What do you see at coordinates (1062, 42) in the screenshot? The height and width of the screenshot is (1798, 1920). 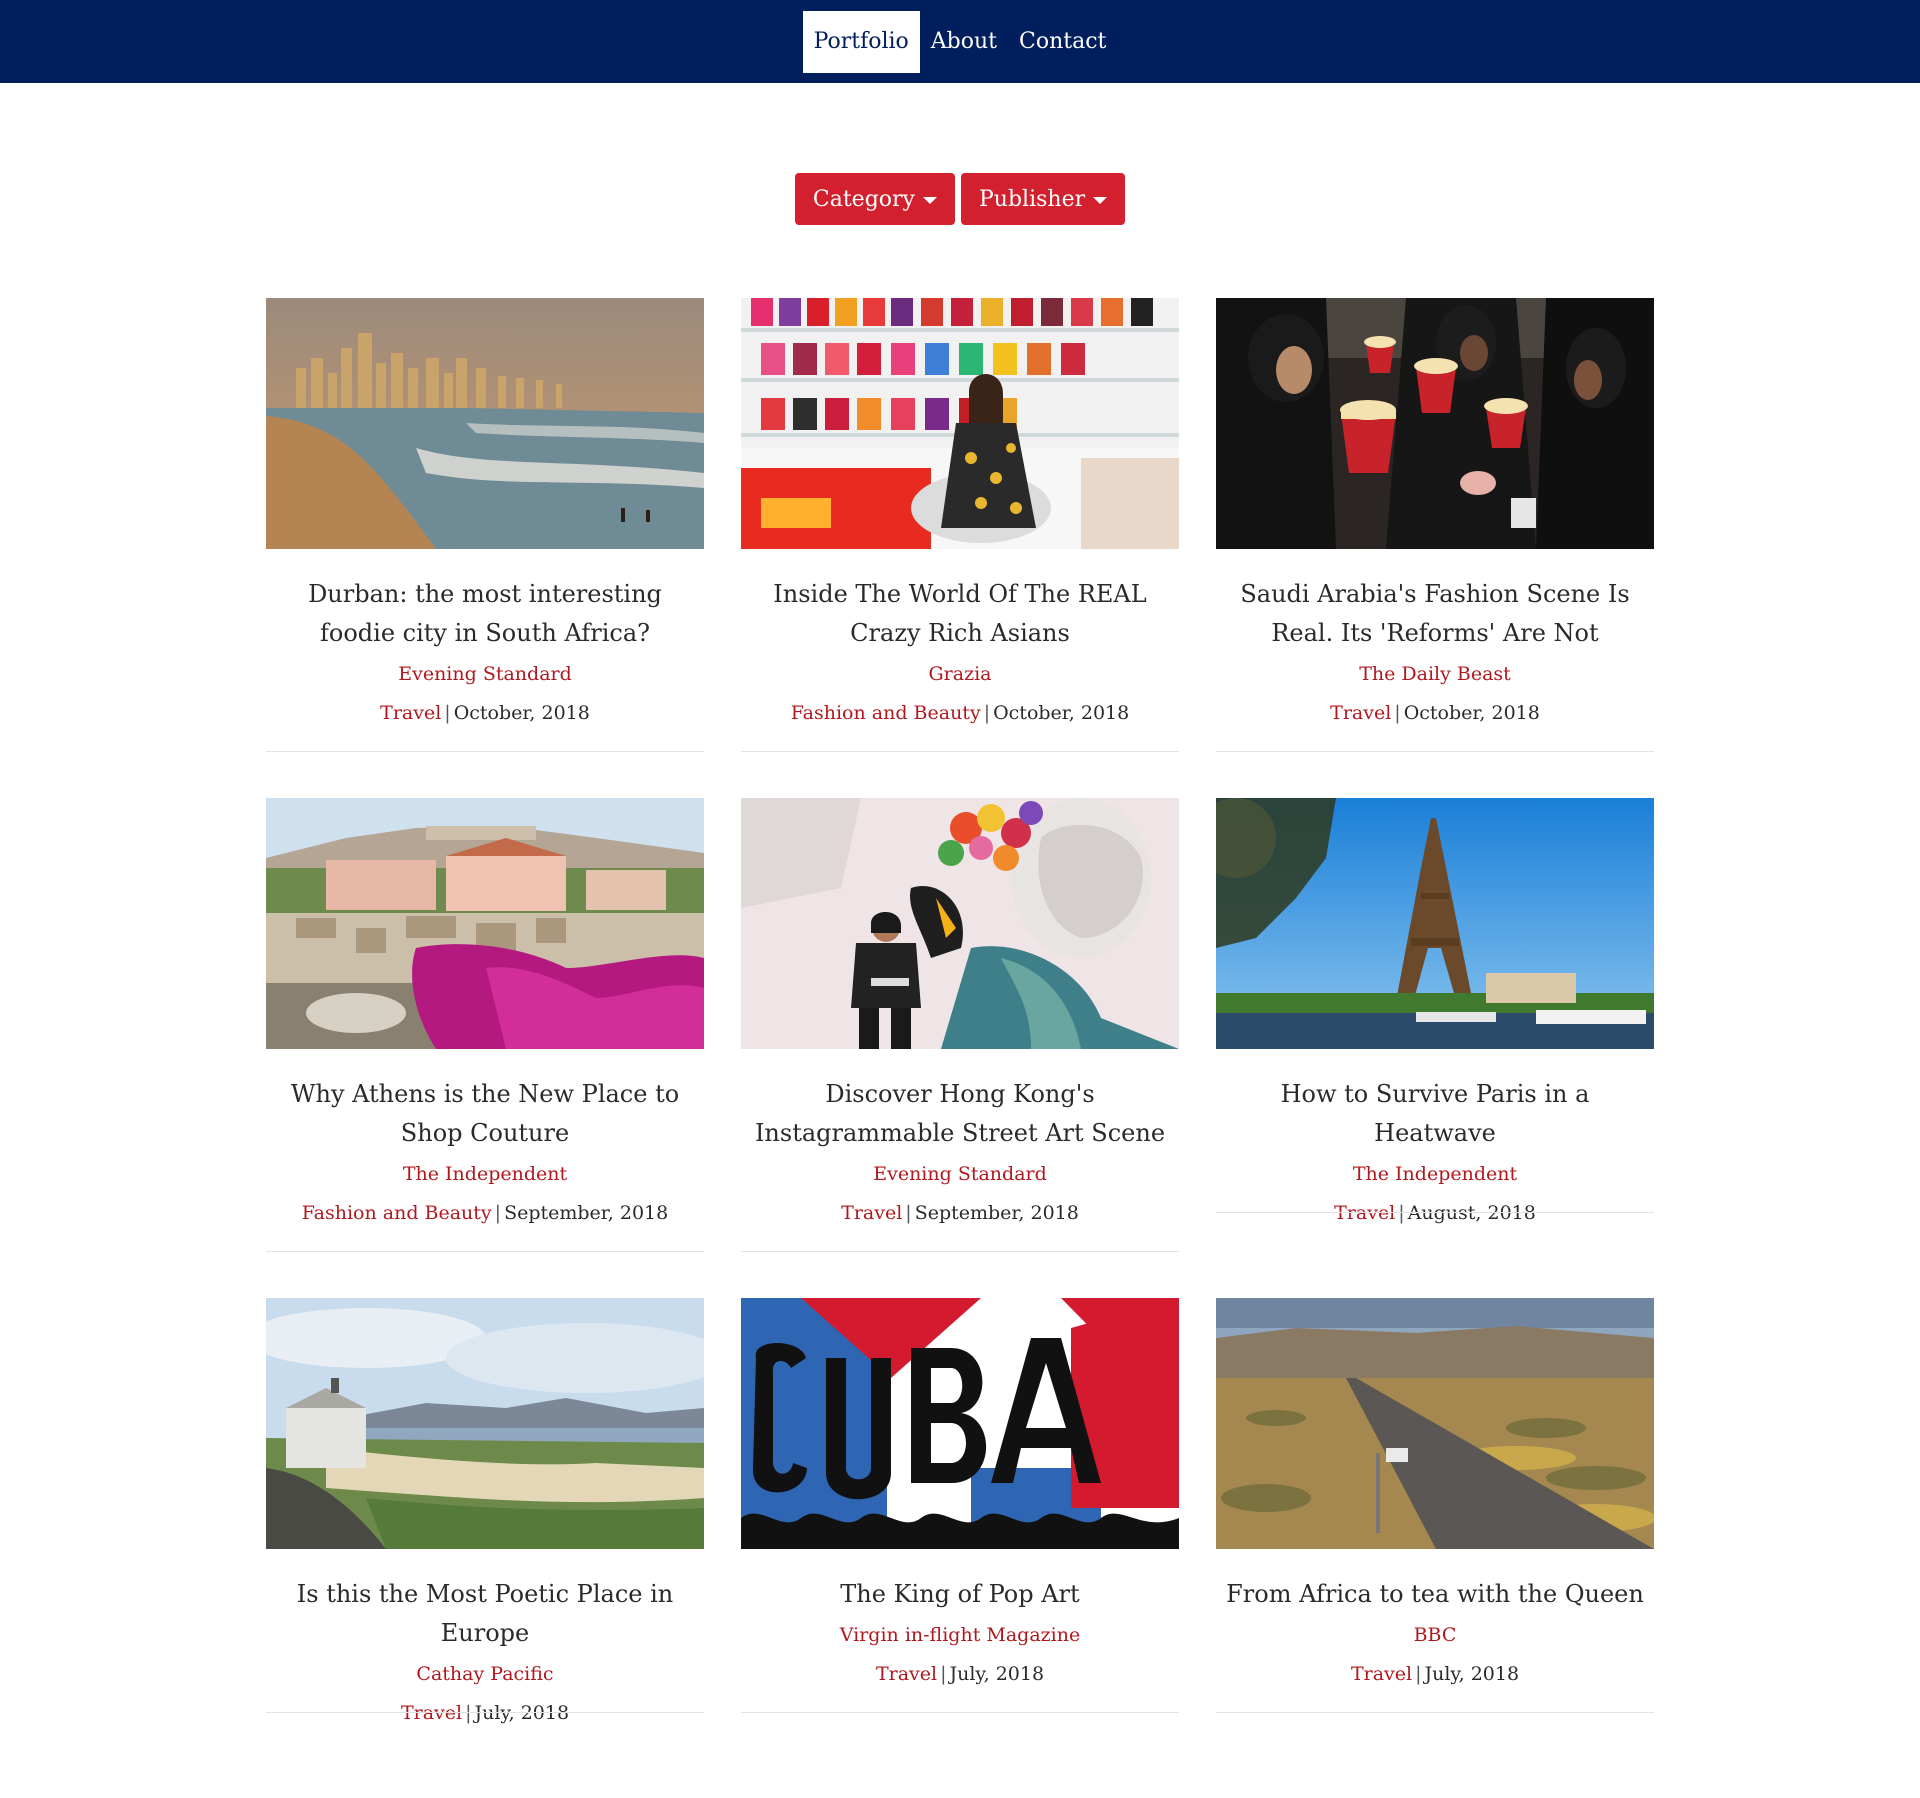 I see `nav-item-contact: Contact` at bounding box center [1062, 42].